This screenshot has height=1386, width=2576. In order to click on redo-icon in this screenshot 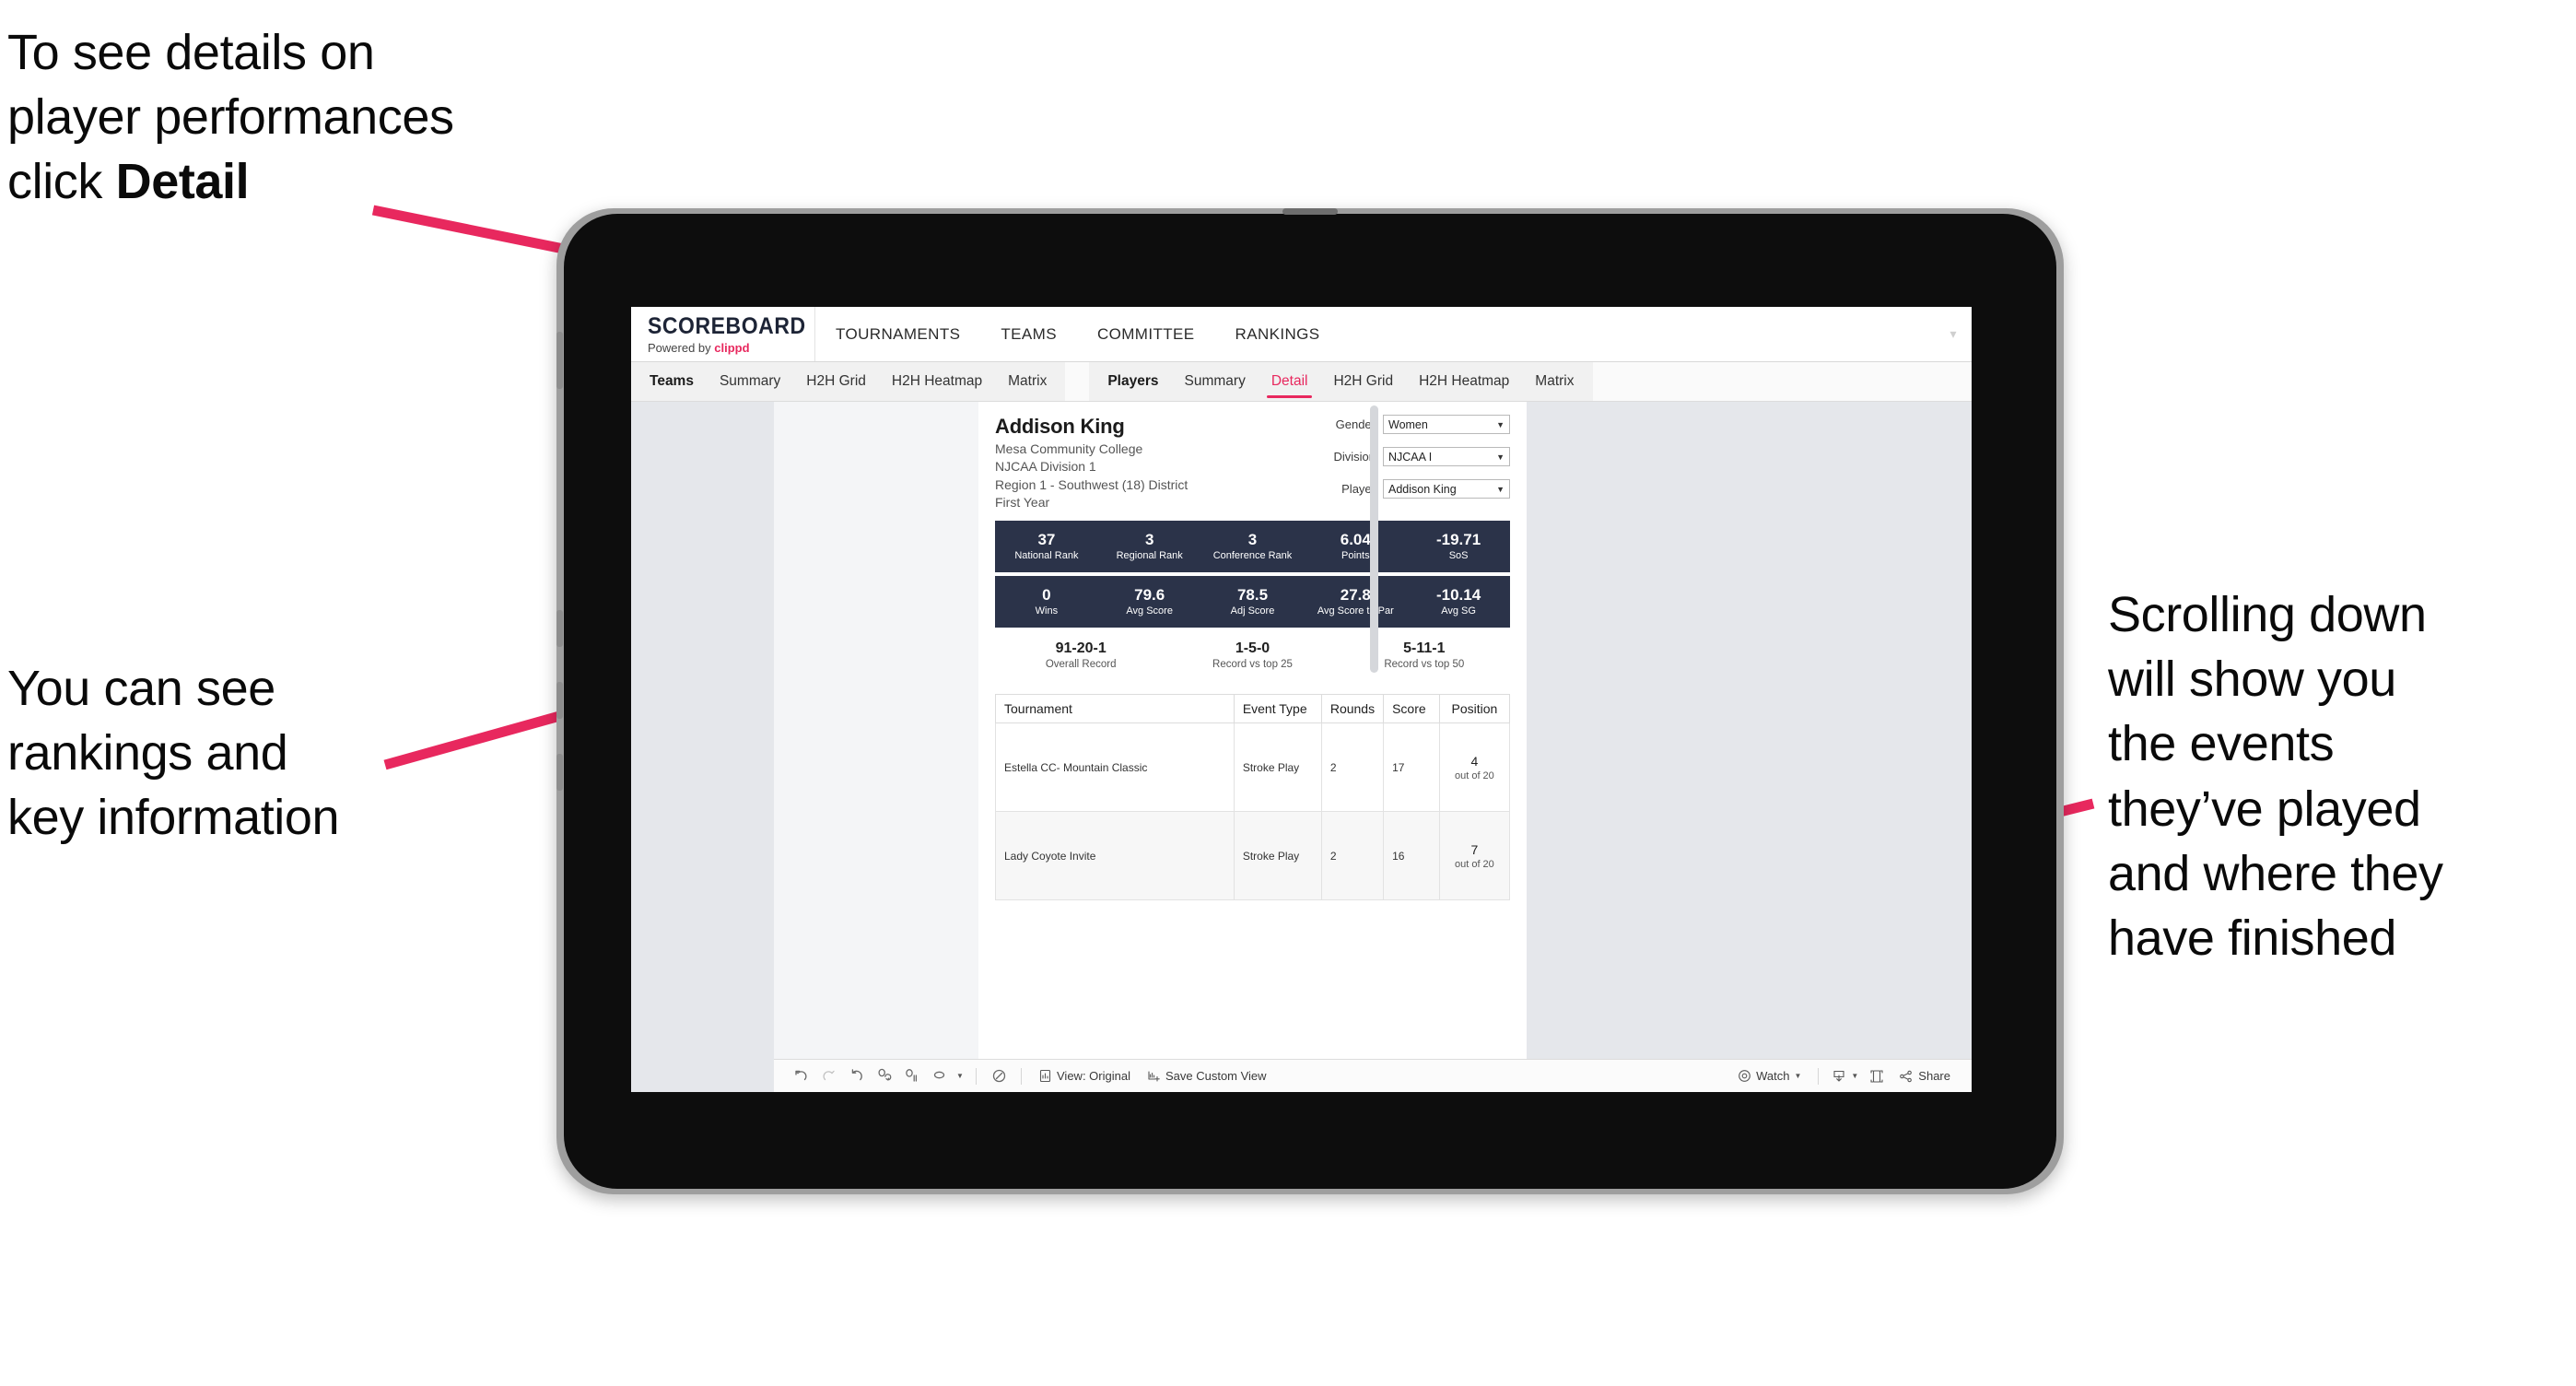, I will do `click(828, 1076)`.